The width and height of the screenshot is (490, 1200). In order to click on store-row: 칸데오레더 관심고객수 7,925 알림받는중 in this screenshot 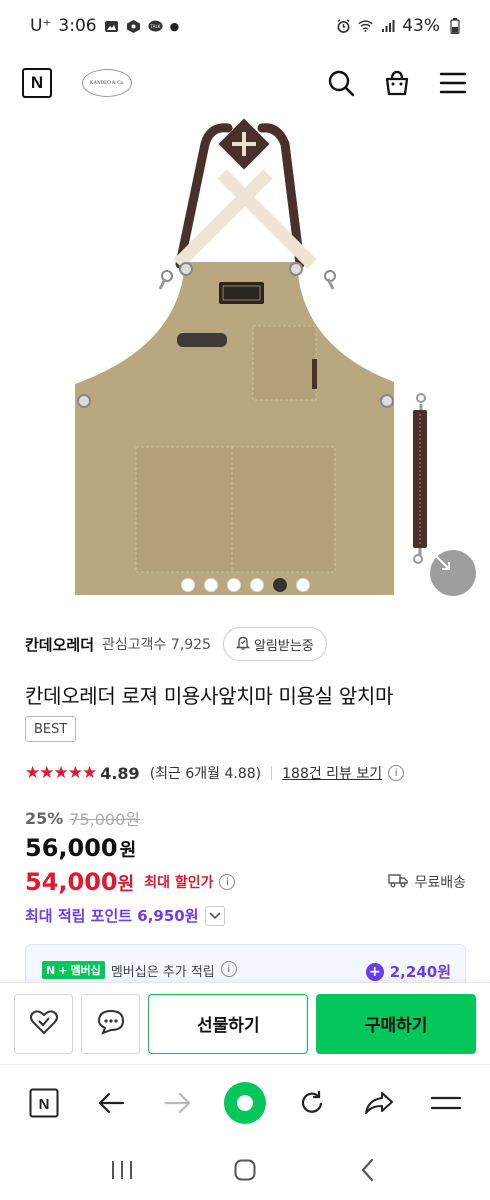, I will do `click(247, 644)`.